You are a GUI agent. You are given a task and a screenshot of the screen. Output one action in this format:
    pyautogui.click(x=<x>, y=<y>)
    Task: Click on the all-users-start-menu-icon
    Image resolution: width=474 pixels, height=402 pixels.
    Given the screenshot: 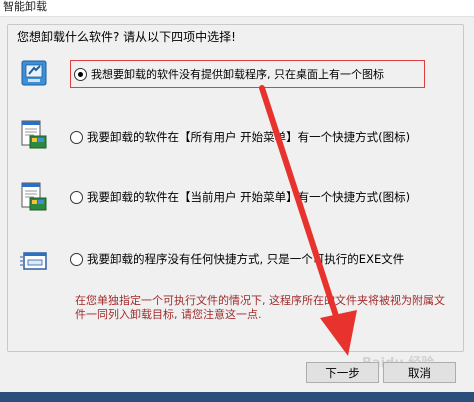 What is the action you would take?
    pyautogui.click(x=34, y=134)
    